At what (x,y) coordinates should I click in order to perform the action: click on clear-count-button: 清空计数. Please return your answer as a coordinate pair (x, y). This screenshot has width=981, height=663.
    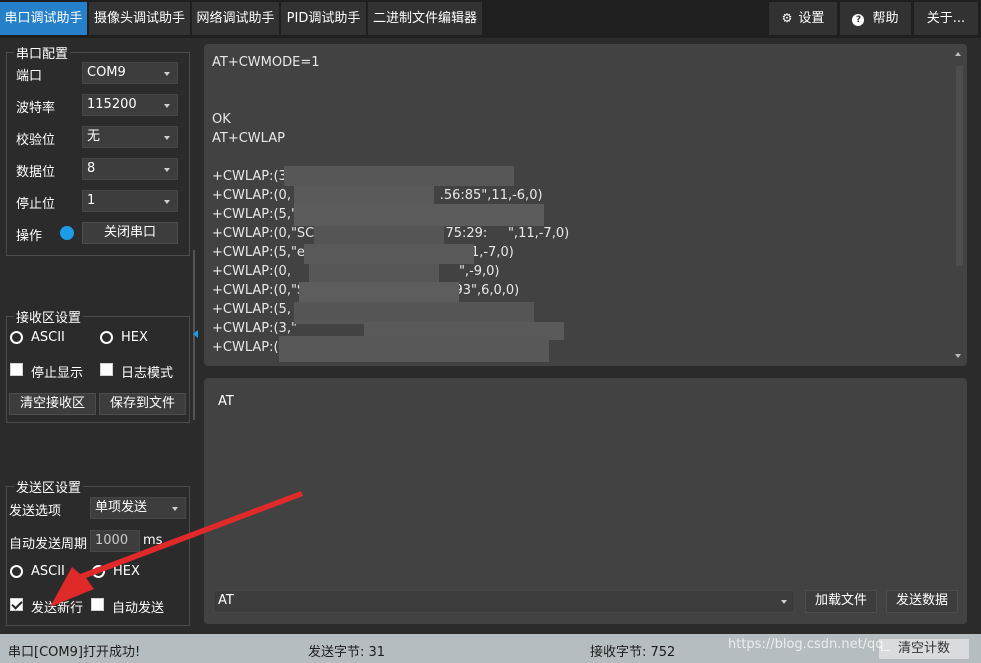
    Looking at the image, I should click on (924, 649).